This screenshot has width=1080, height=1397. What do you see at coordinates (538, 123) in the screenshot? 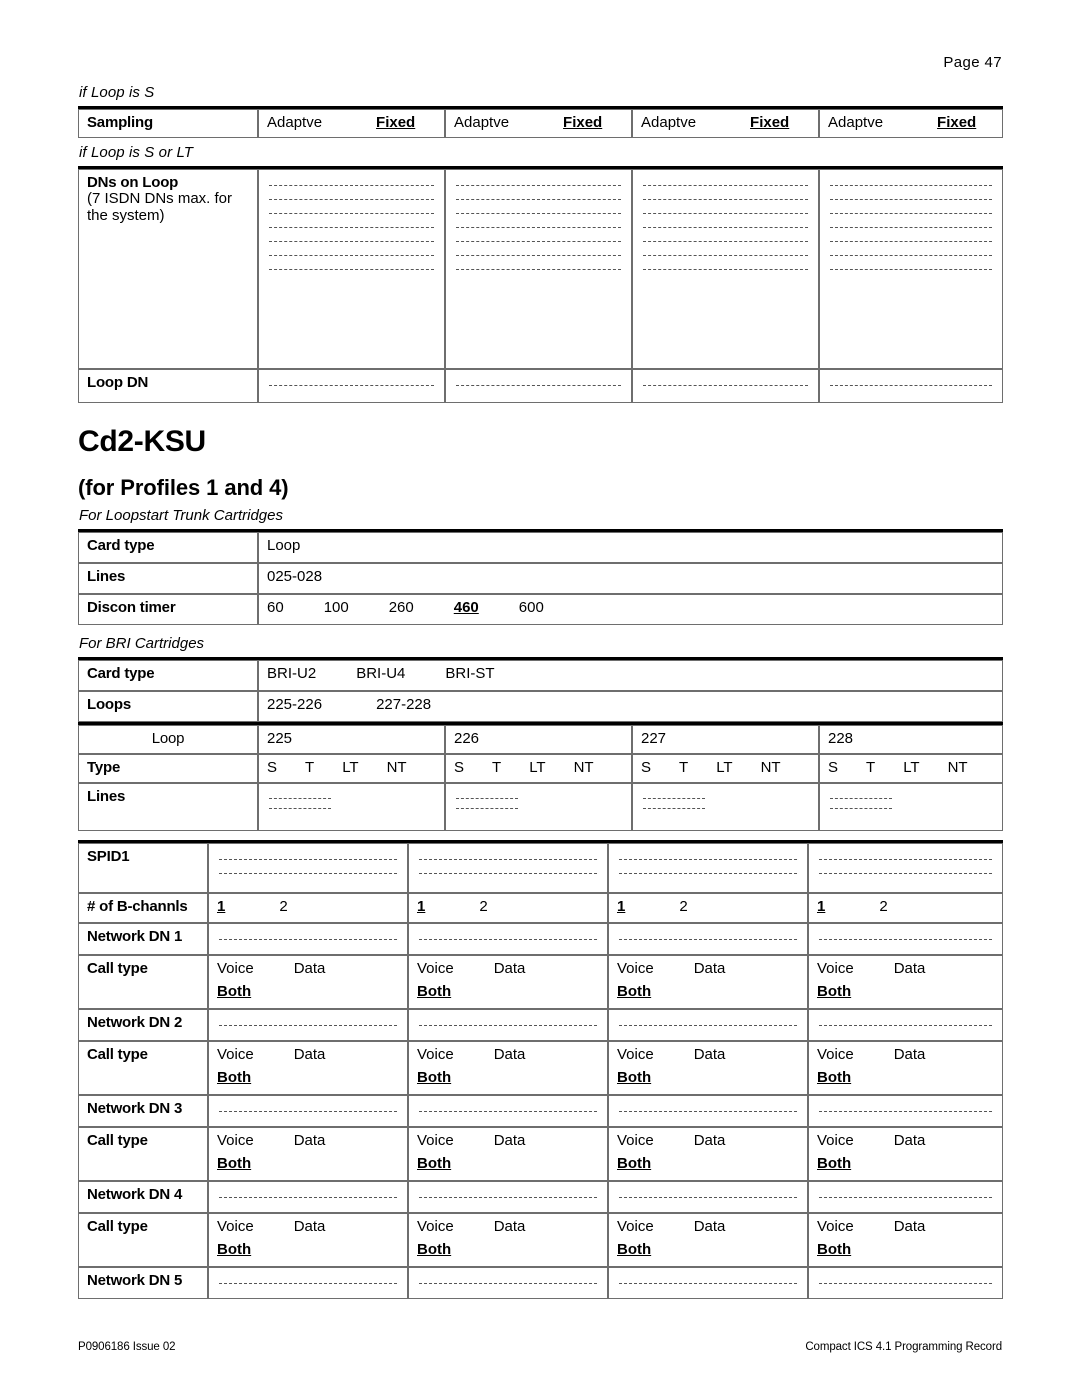
I see `sampling-cell-2: Adaptve Fixed` at bounding box center [538, 123].